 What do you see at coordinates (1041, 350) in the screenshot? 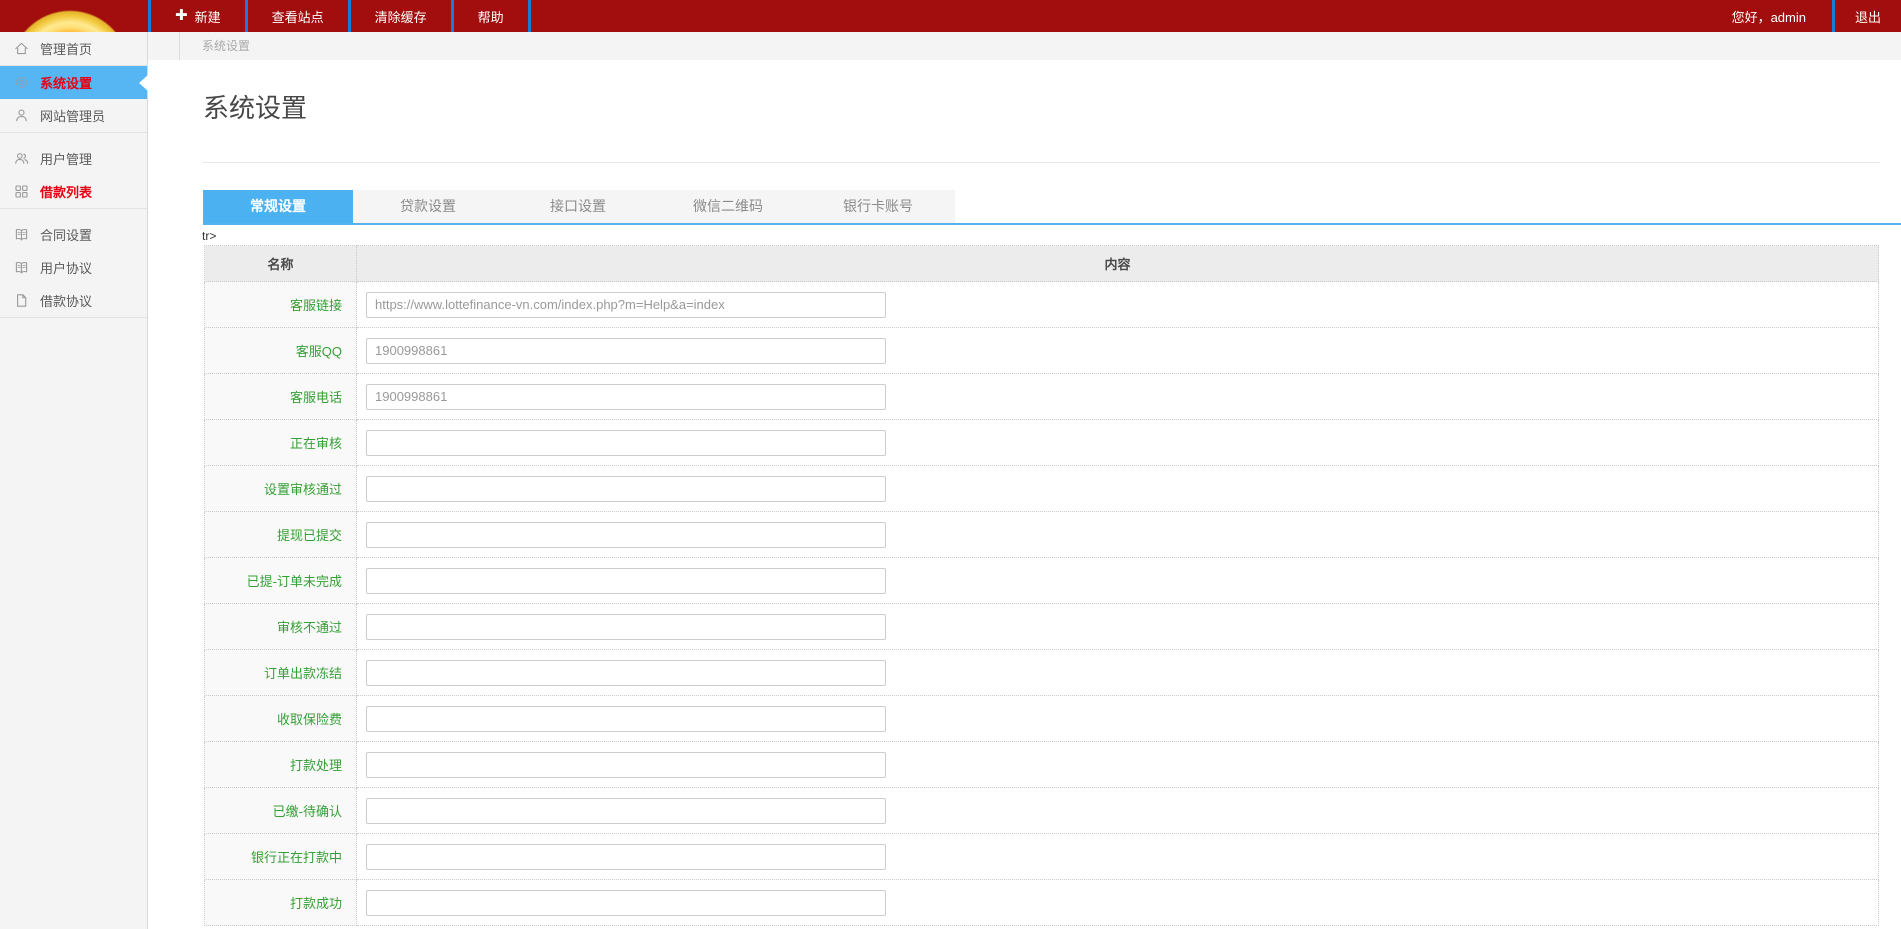
I see `table-row: 客服QQ` at bounding box center [1041, 350].